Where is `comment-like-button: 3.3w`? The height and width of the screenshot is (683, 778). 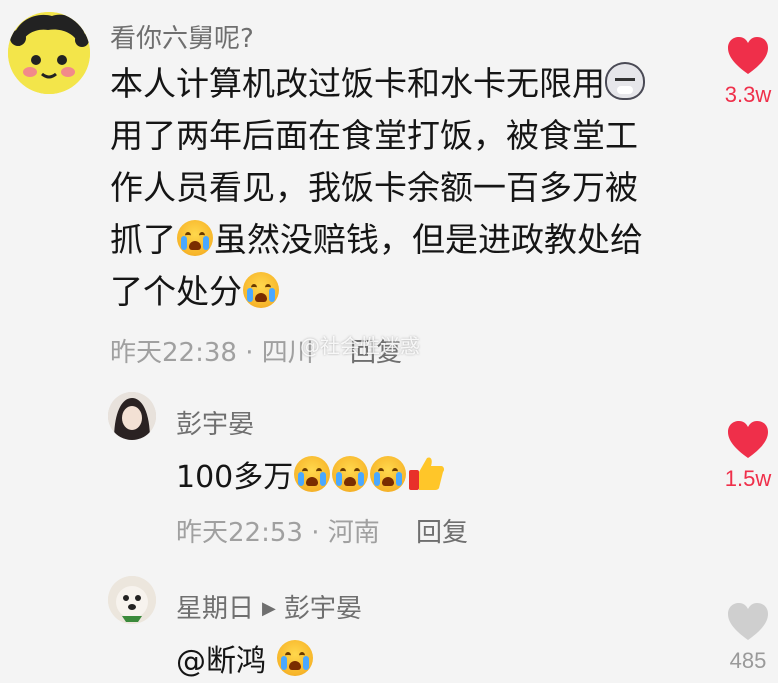 comment-like-button: 3.3w is located at coordinates (748, 72).